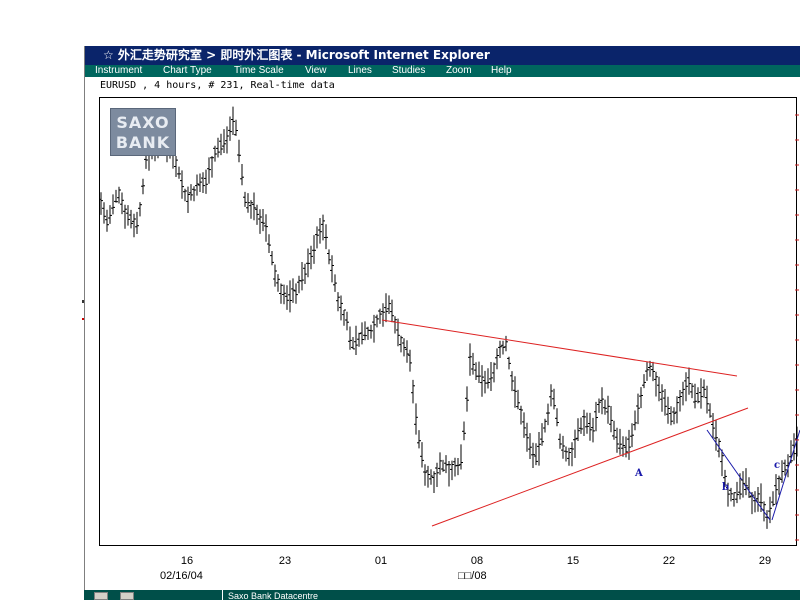 The width and height of the screenshot is (800, 600). What do you see at coordinates (285, 561) in the screenshot?
I see `x-tick-label: 23` at bounding box center [285, 561].